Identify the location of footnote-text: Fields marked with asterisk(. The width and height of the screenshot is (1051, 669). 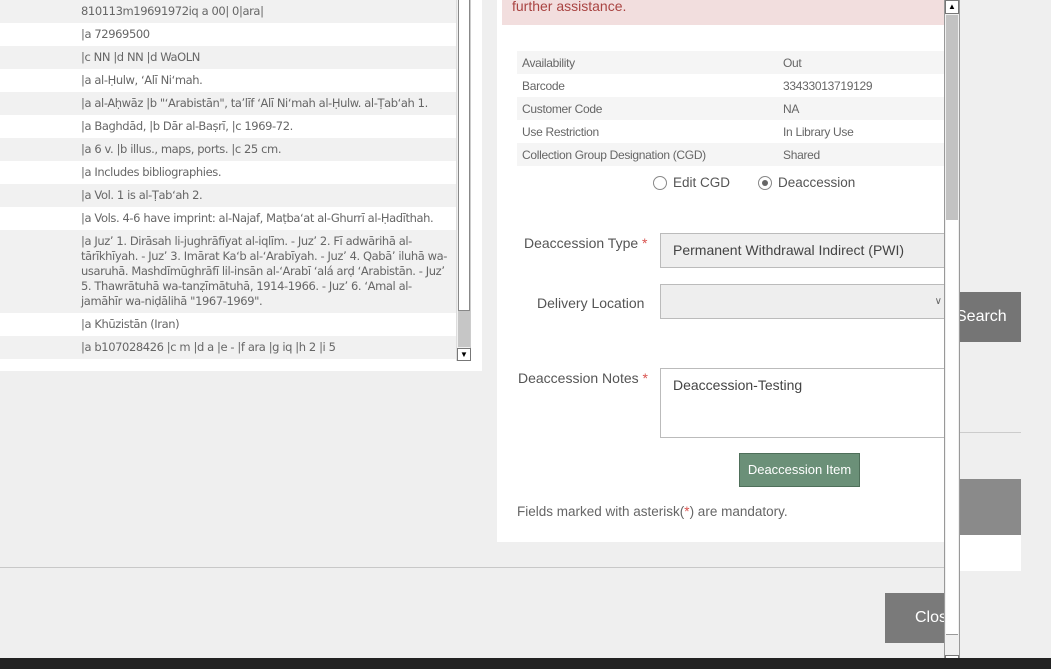
(601, 511).